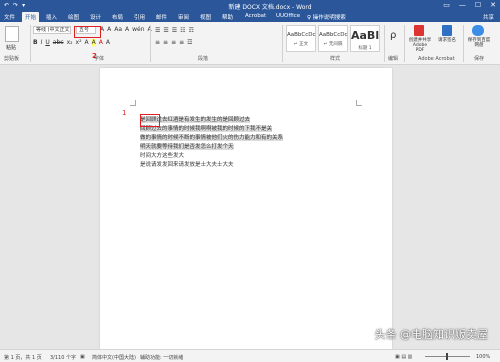 The image size is (500, 362). What do you see at coordinates (189, 42) in the screenshot?
I see `line-spacing-icon: ☲` at bounding box center [189, 42].